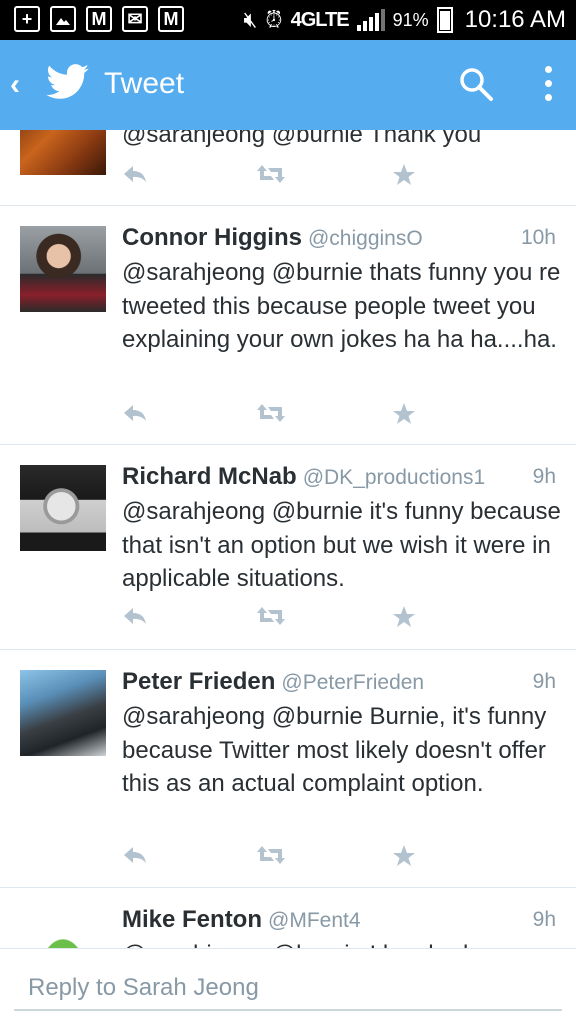  I want to click on network-type: 4GLTE, so click(320, 19).